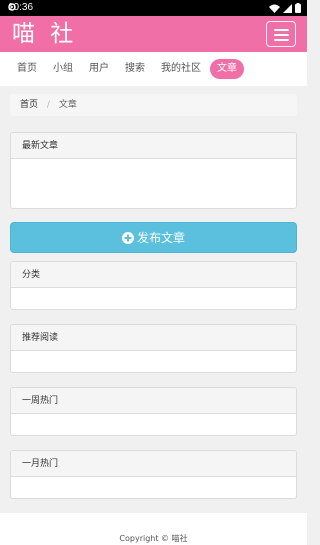 The width and height of the screenshot is (320, 545). Describe the element at coordinates (153, 464) in the screenshot. I see `monthly-hot-heading: 一月热门` at that location.